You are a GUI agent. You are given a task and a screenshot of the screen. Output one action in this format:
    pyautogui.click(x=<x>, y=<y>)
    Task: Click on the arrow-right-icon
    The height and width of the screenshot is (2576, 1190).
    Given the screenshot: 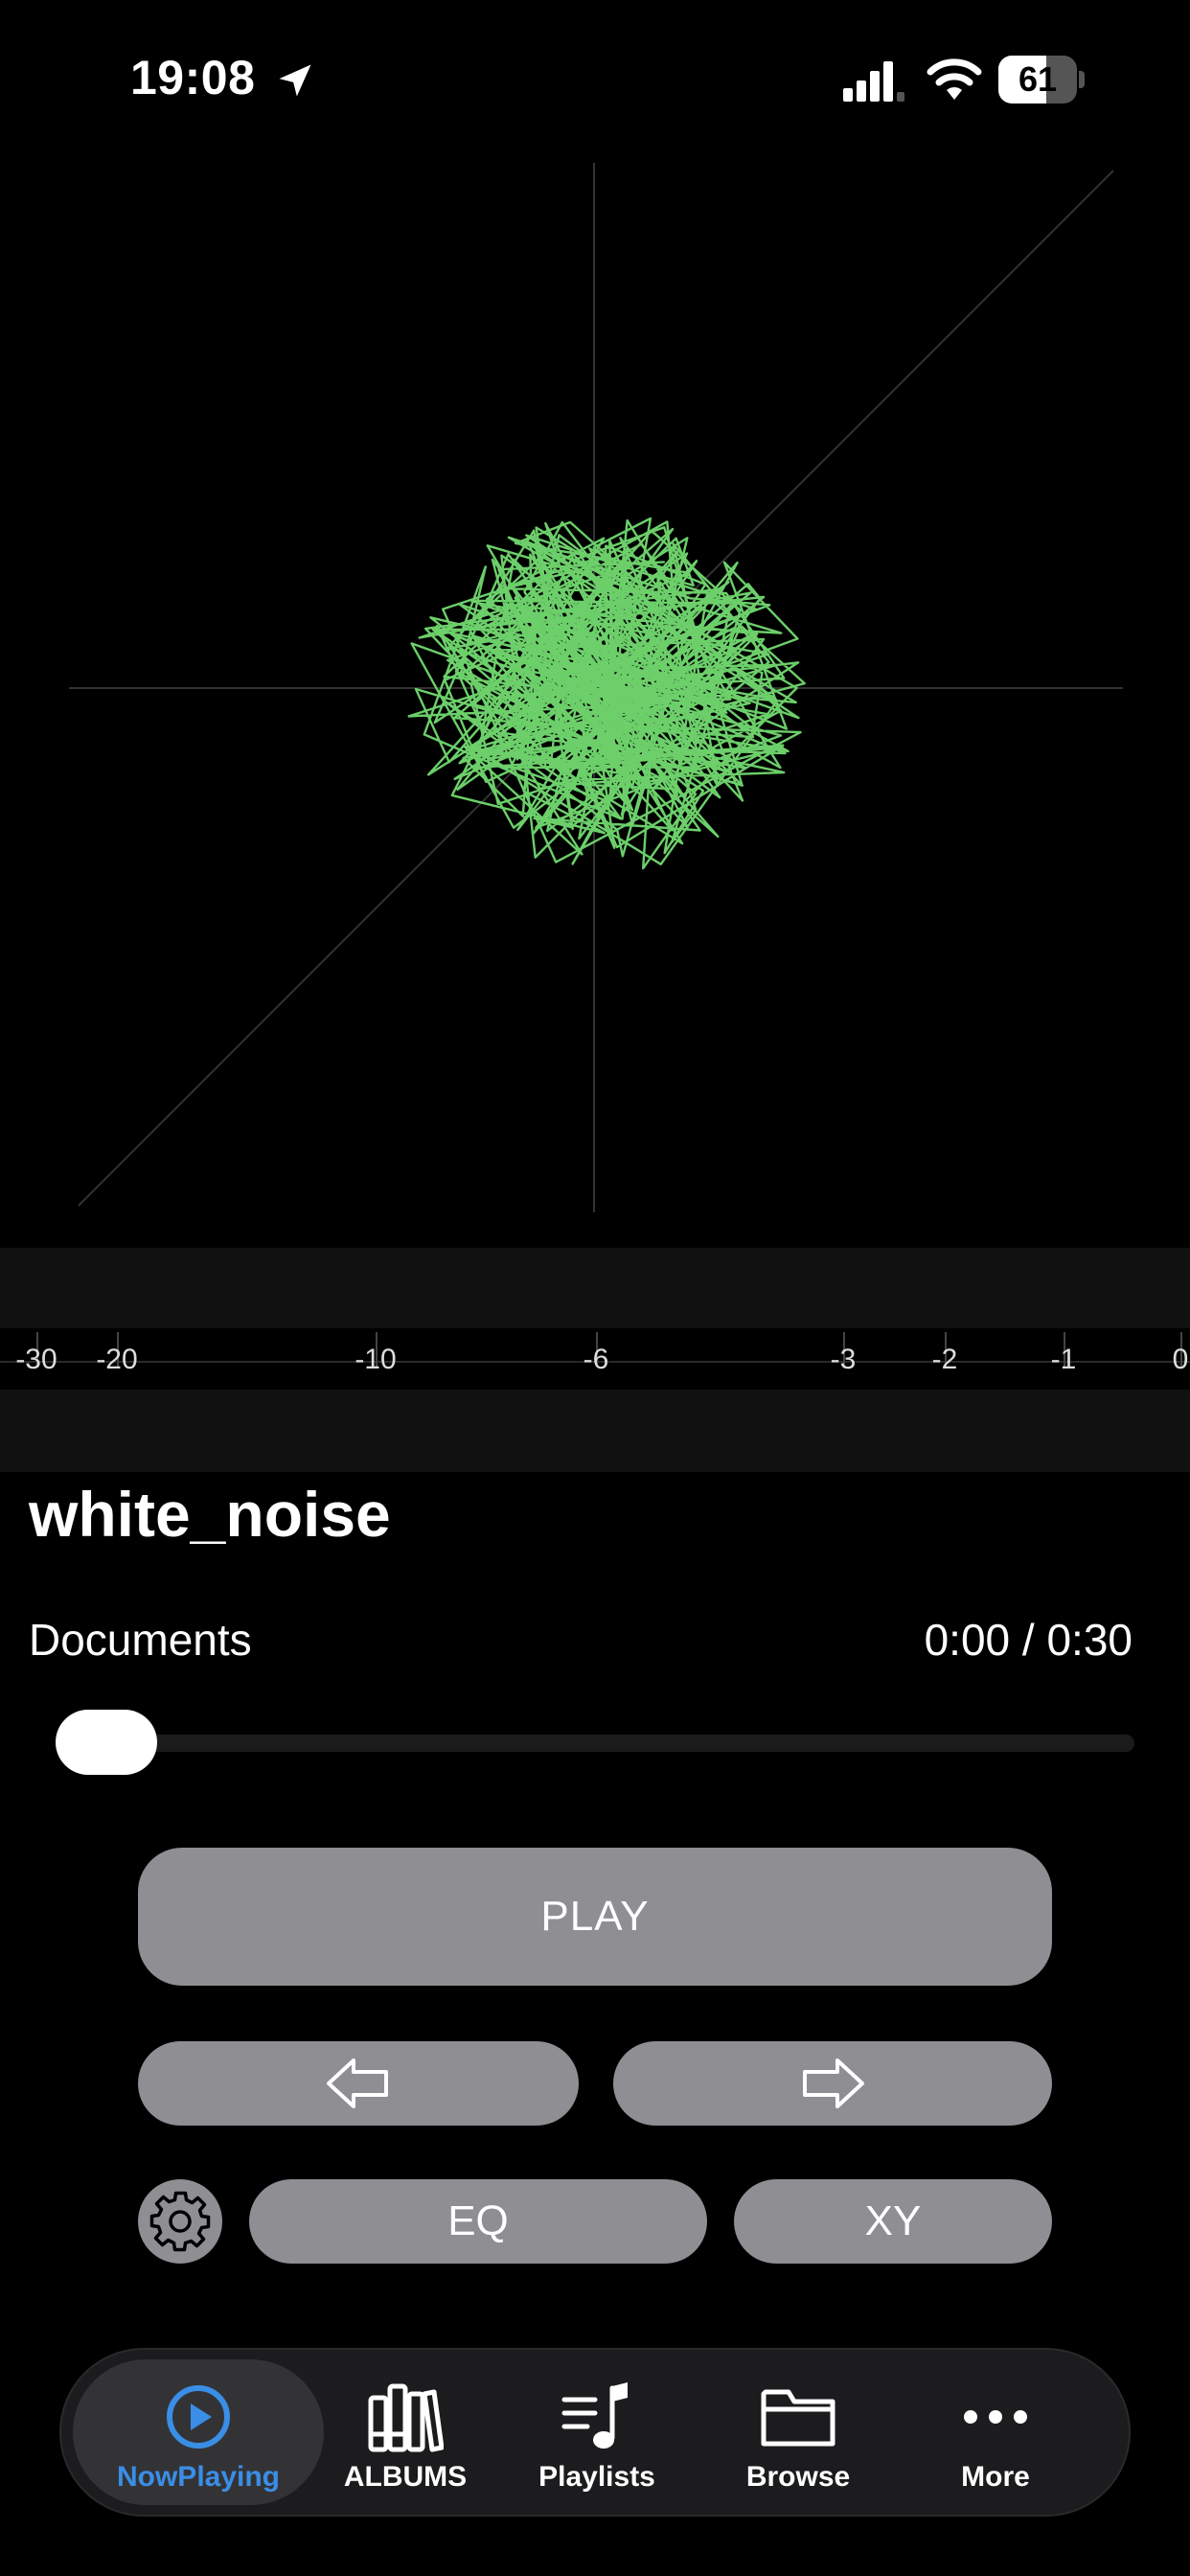 What is the action you would take?
    pyautogui.click(x=834, y=2083)
    